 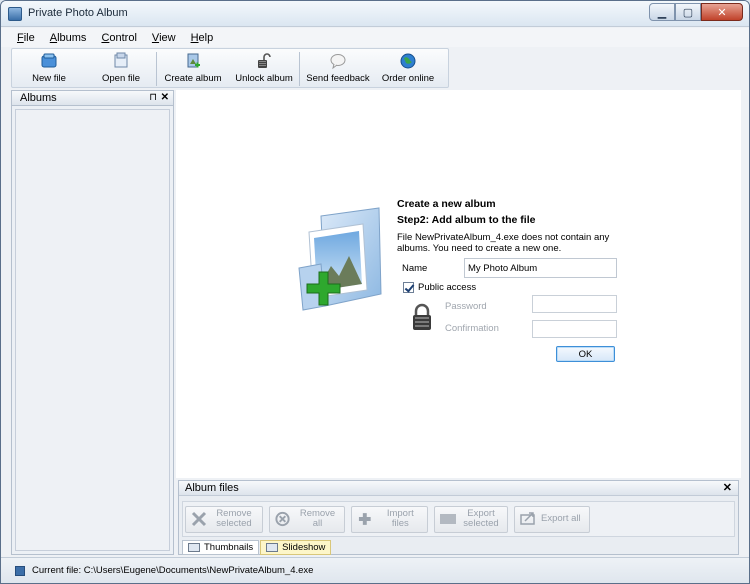 I want to click on thumbnails-icon, so click(x=194, y=547).